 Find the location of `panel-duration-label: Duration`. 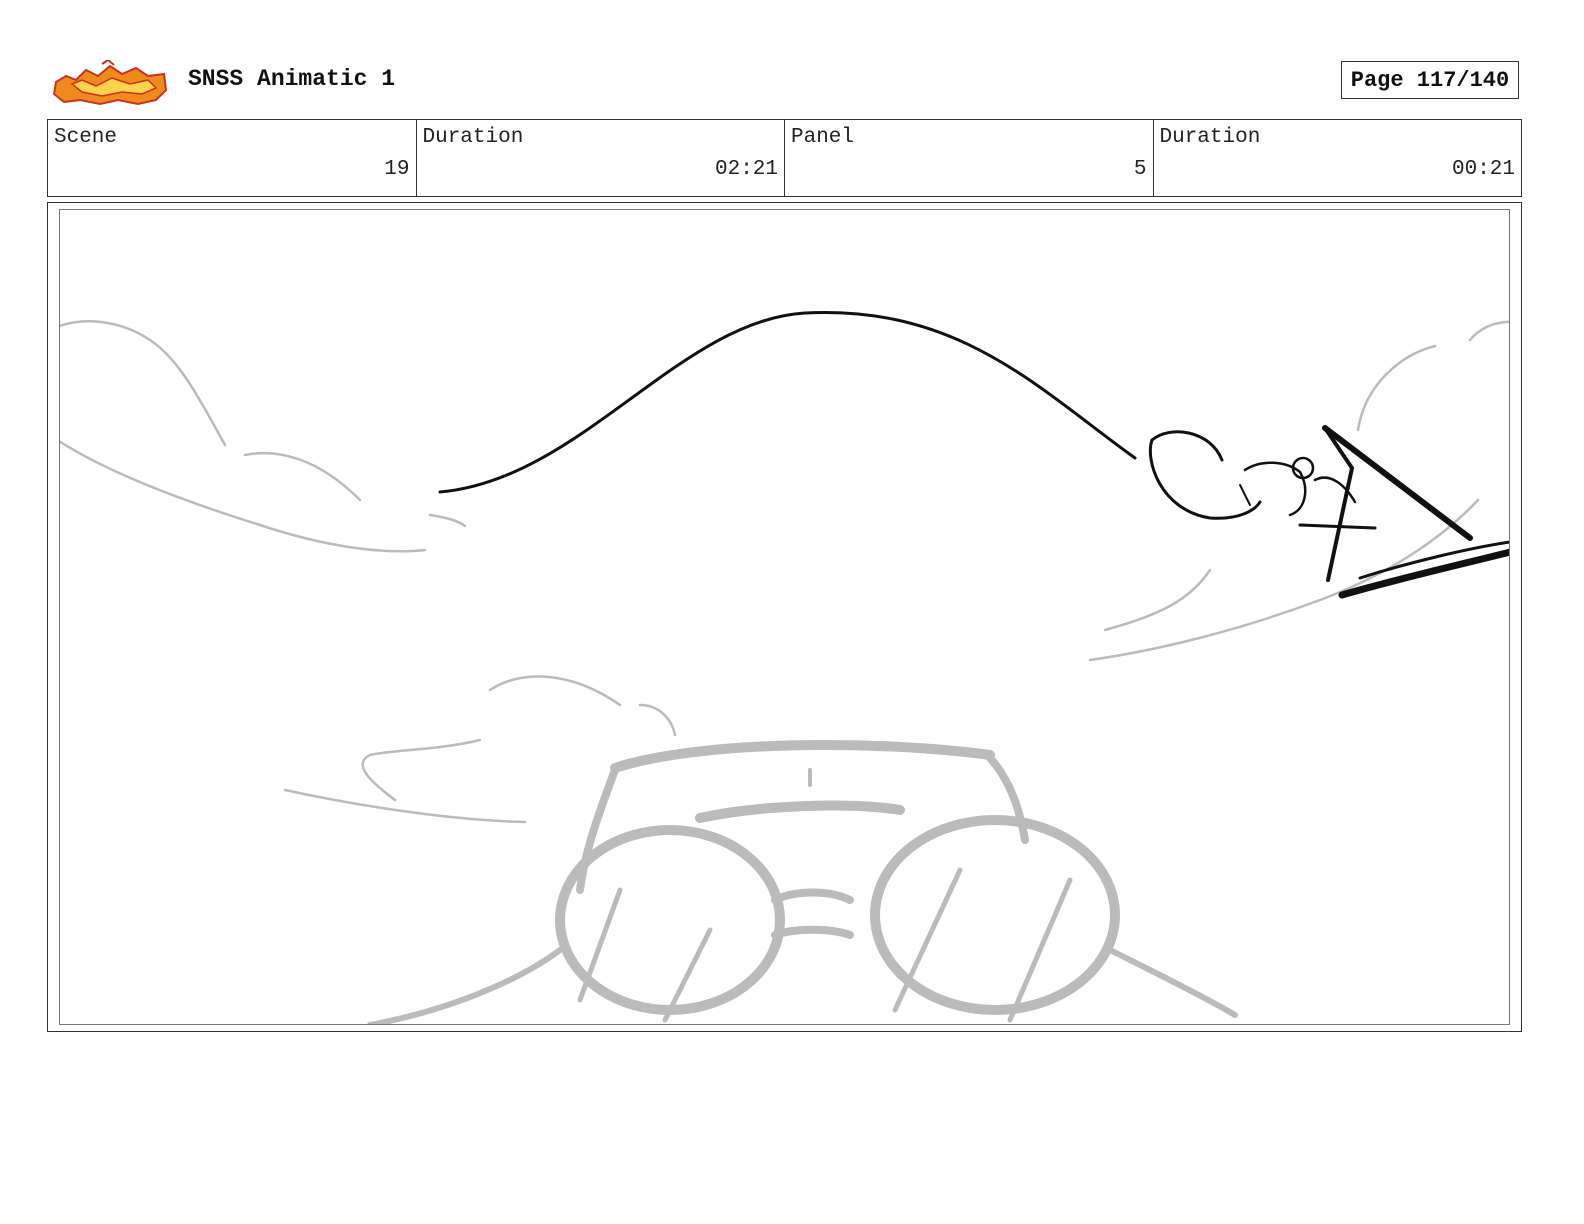

panel-duration-label: Duration is located at coordinates (1210, 137).